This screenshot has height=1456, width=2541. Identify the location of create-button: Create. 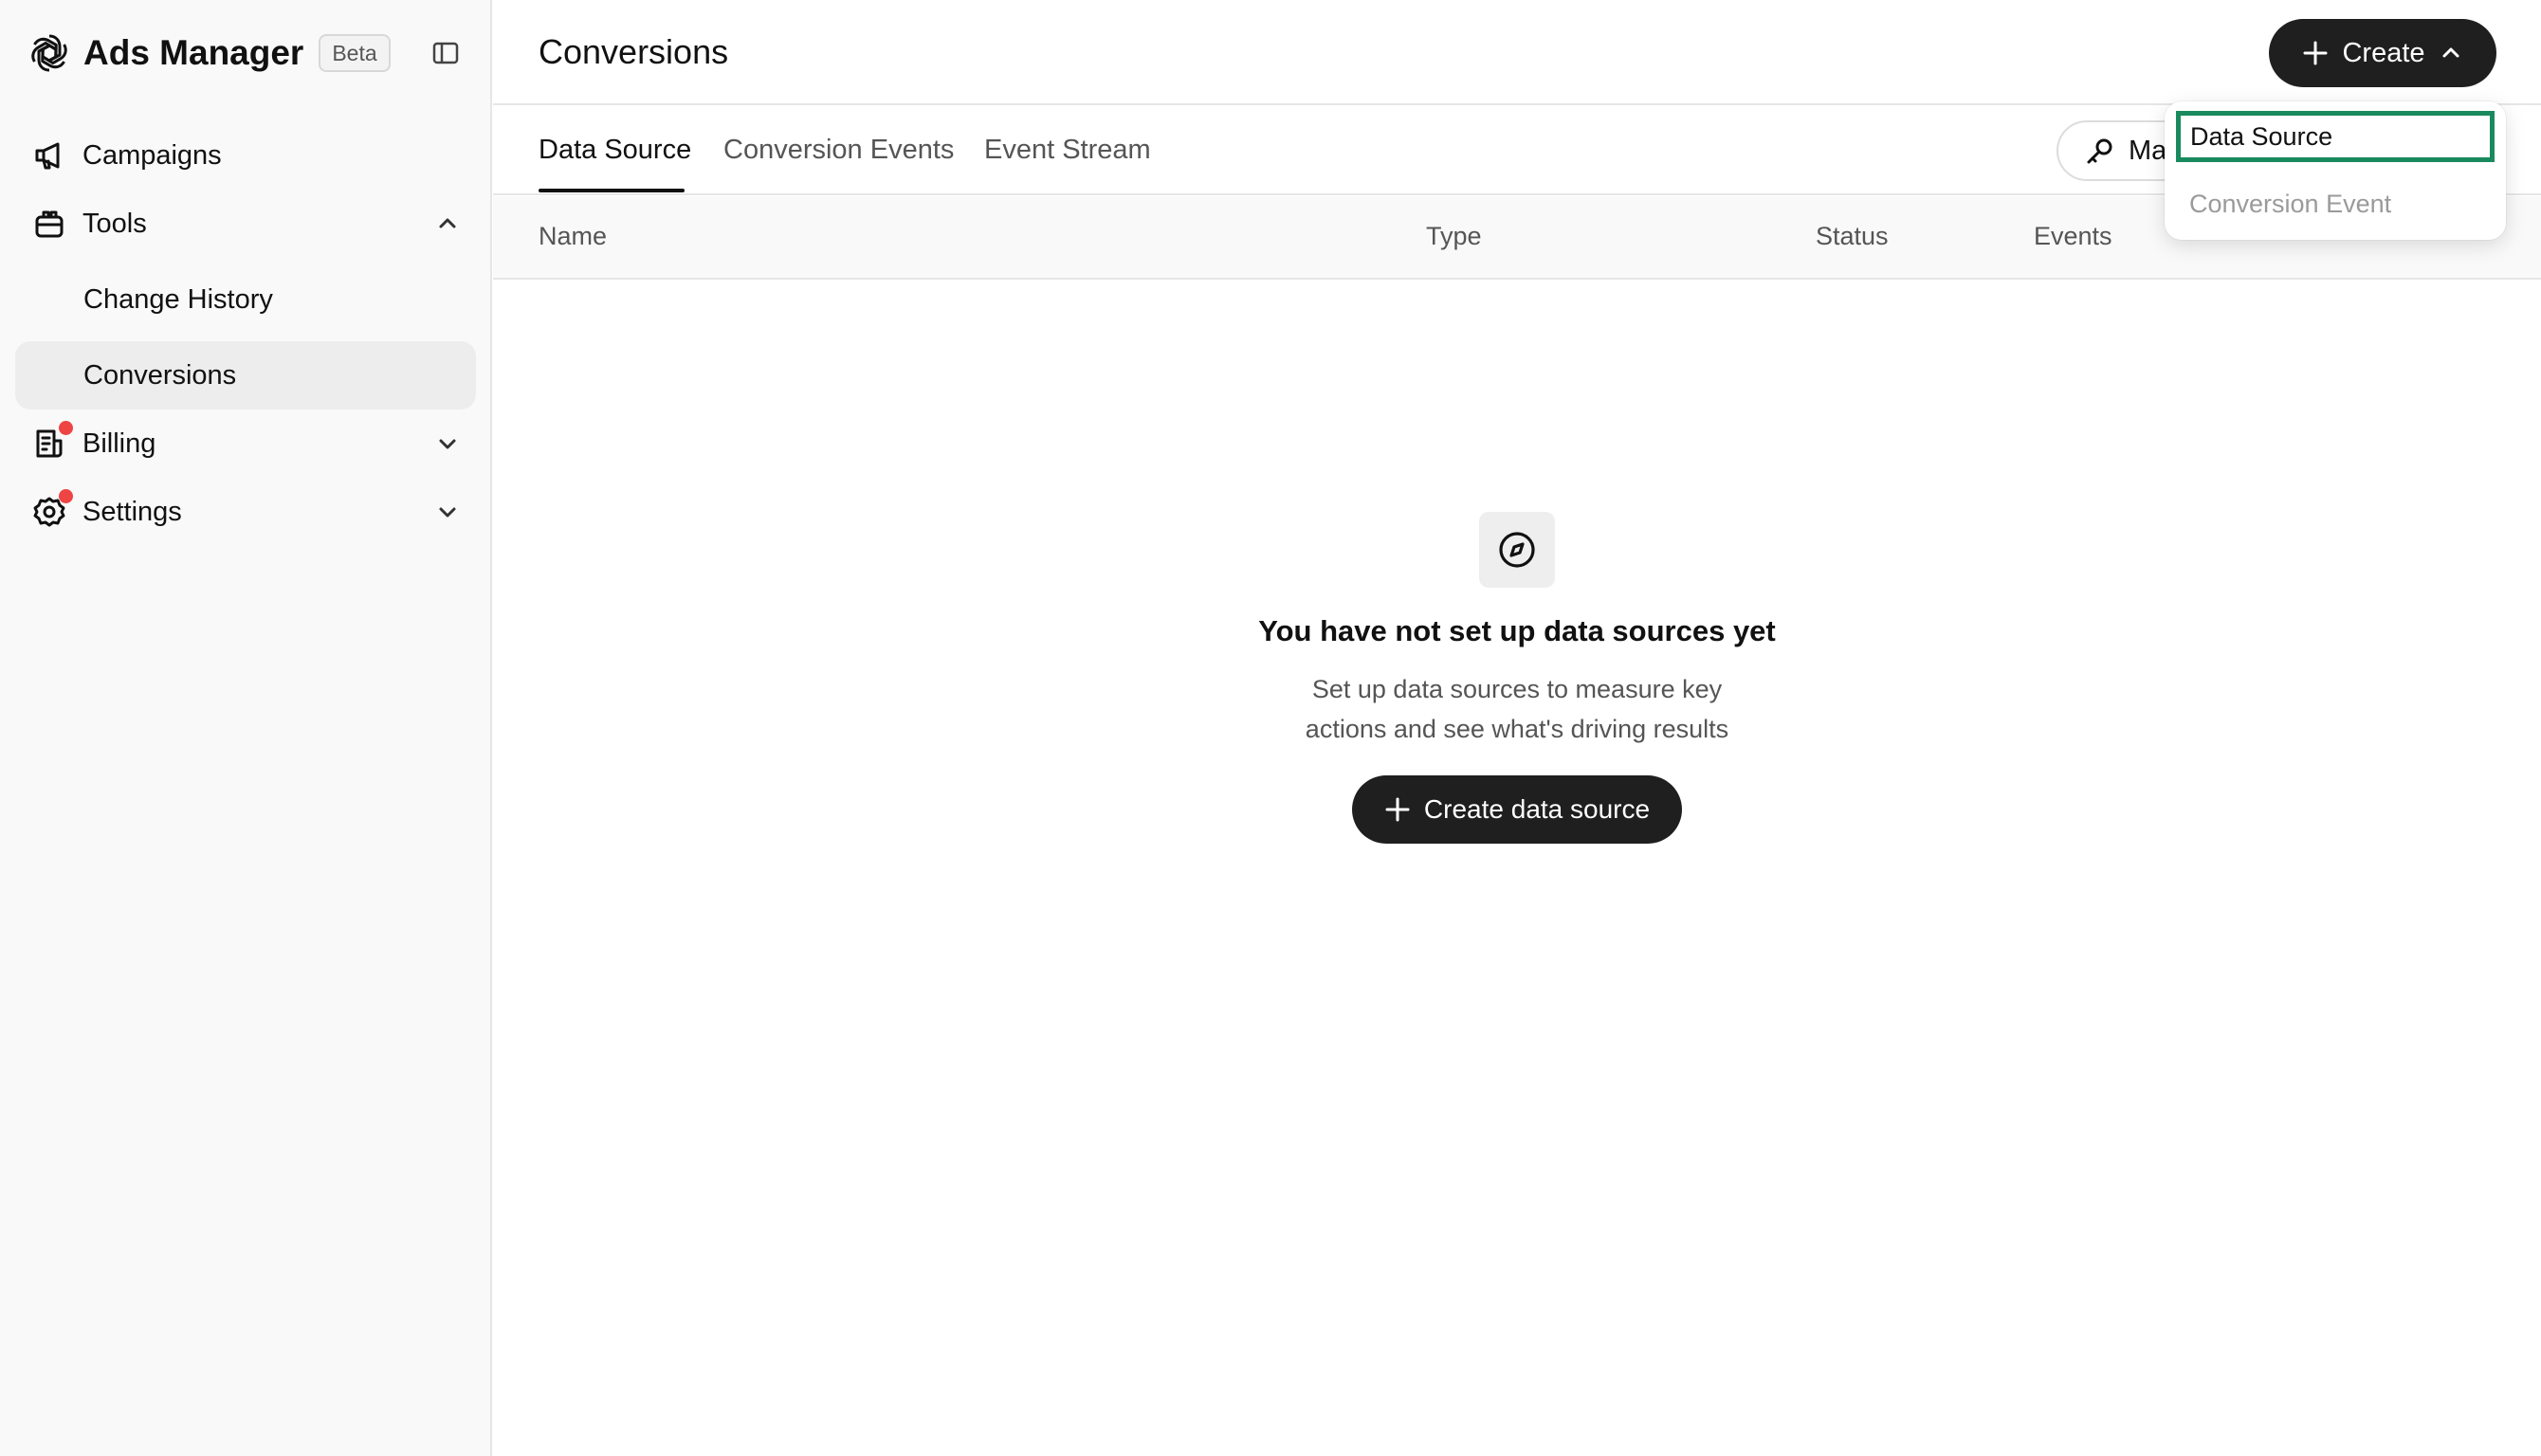
(2382, 53).